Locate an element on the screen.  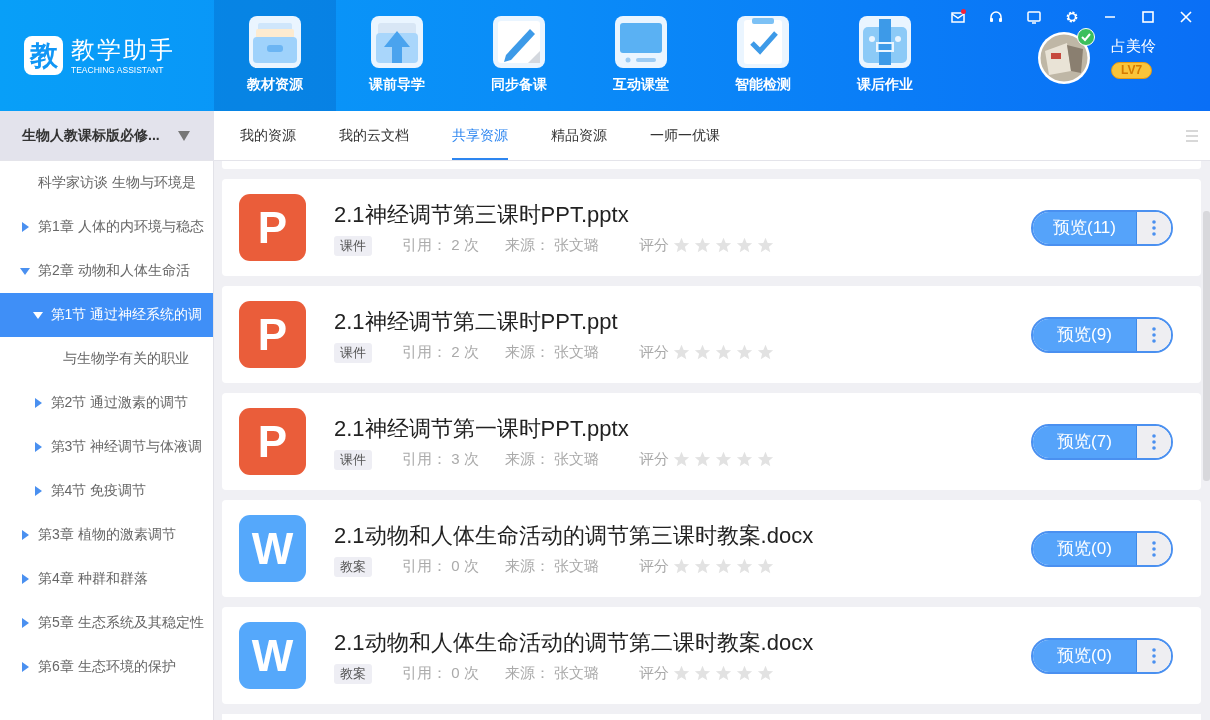
tree-item: 第6章 生态环境的保护 is located at coordinates (106, 667).